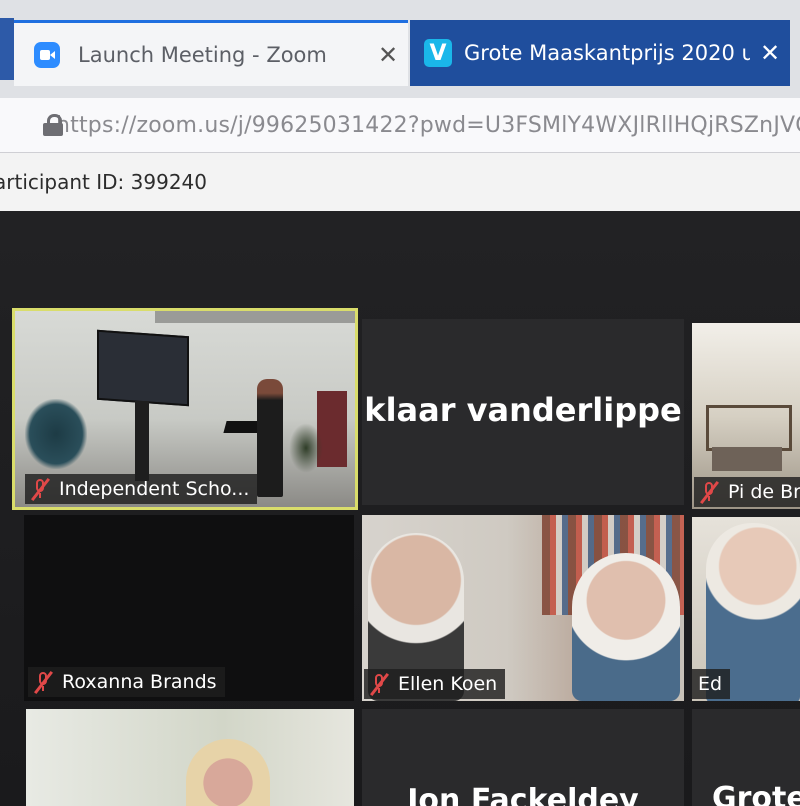  I want to click on tab-launch-meeting: Launch Meeting - Zoom ✕, so click(211, 53).